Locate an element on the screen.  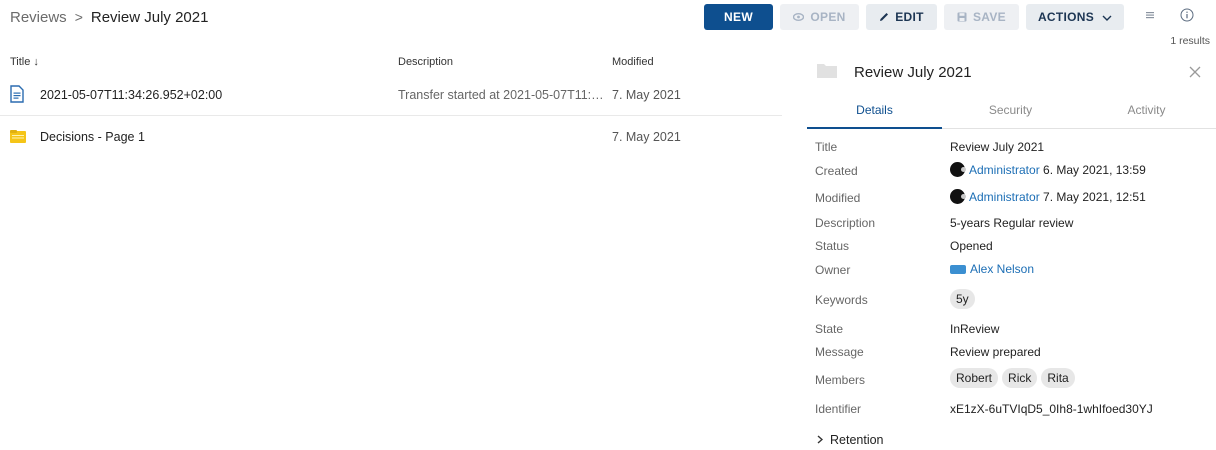
new-button-label: NEW is located at coordinates (738, 17).